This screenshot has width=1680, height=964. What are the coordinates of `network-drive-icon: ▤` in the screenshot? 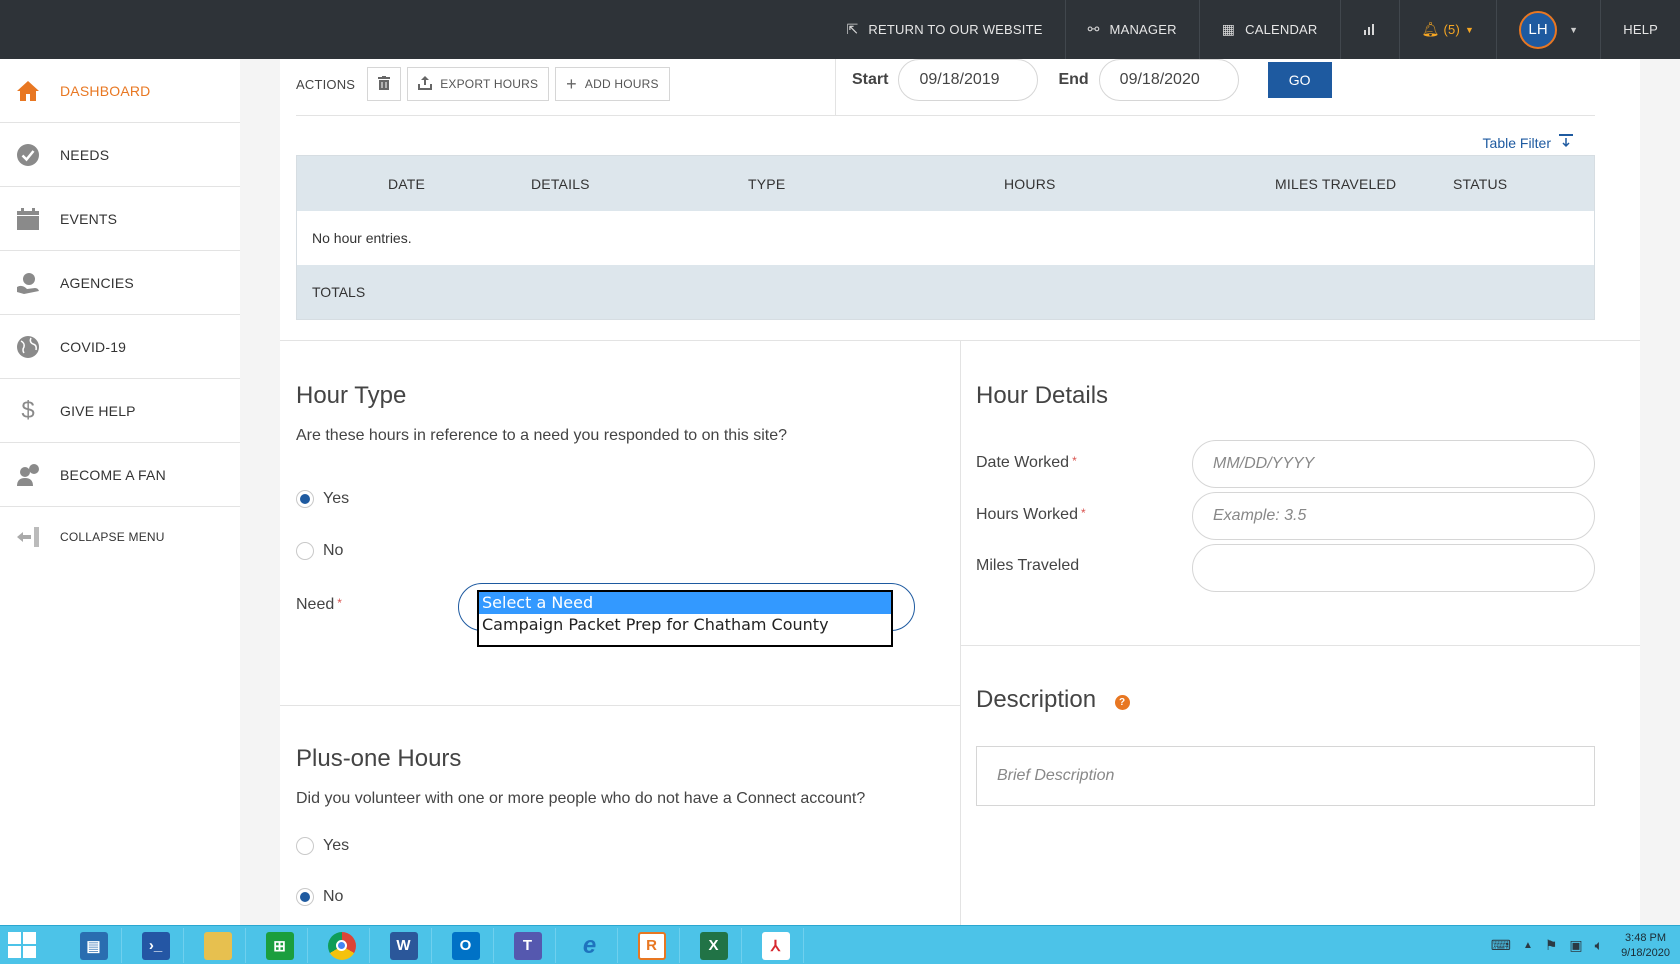 It's located at (93, 945).